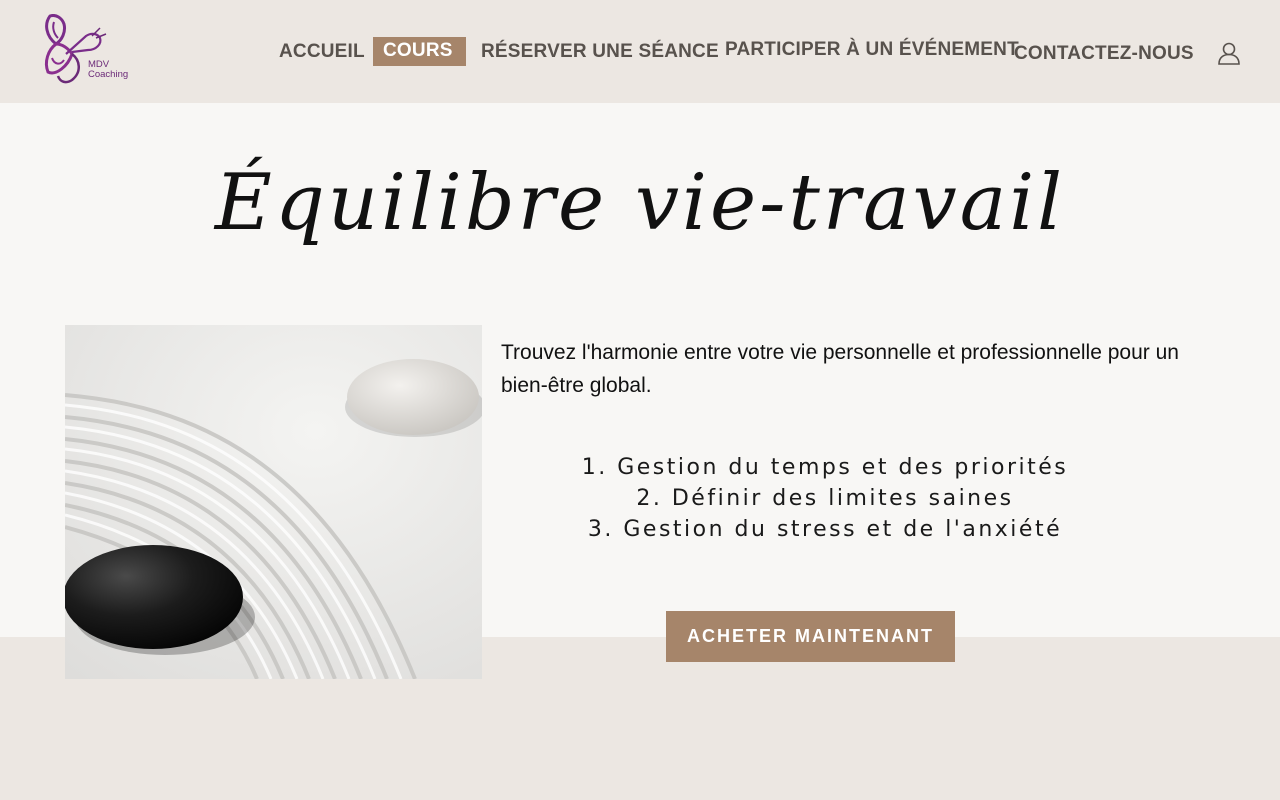  Describe the element at coordinates (810, 636) in the screenshot. I see `buy-now-button: ACHETER MAINTENANT` at that location.